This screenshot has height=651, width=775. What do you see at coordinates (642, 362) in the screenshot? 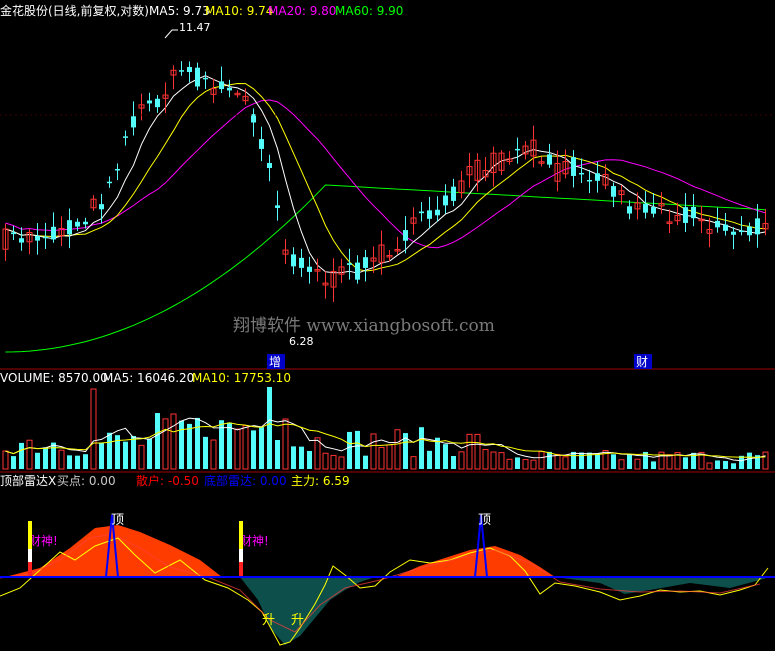
I see `marker-cai: 财` at bounding box center [642, 362].